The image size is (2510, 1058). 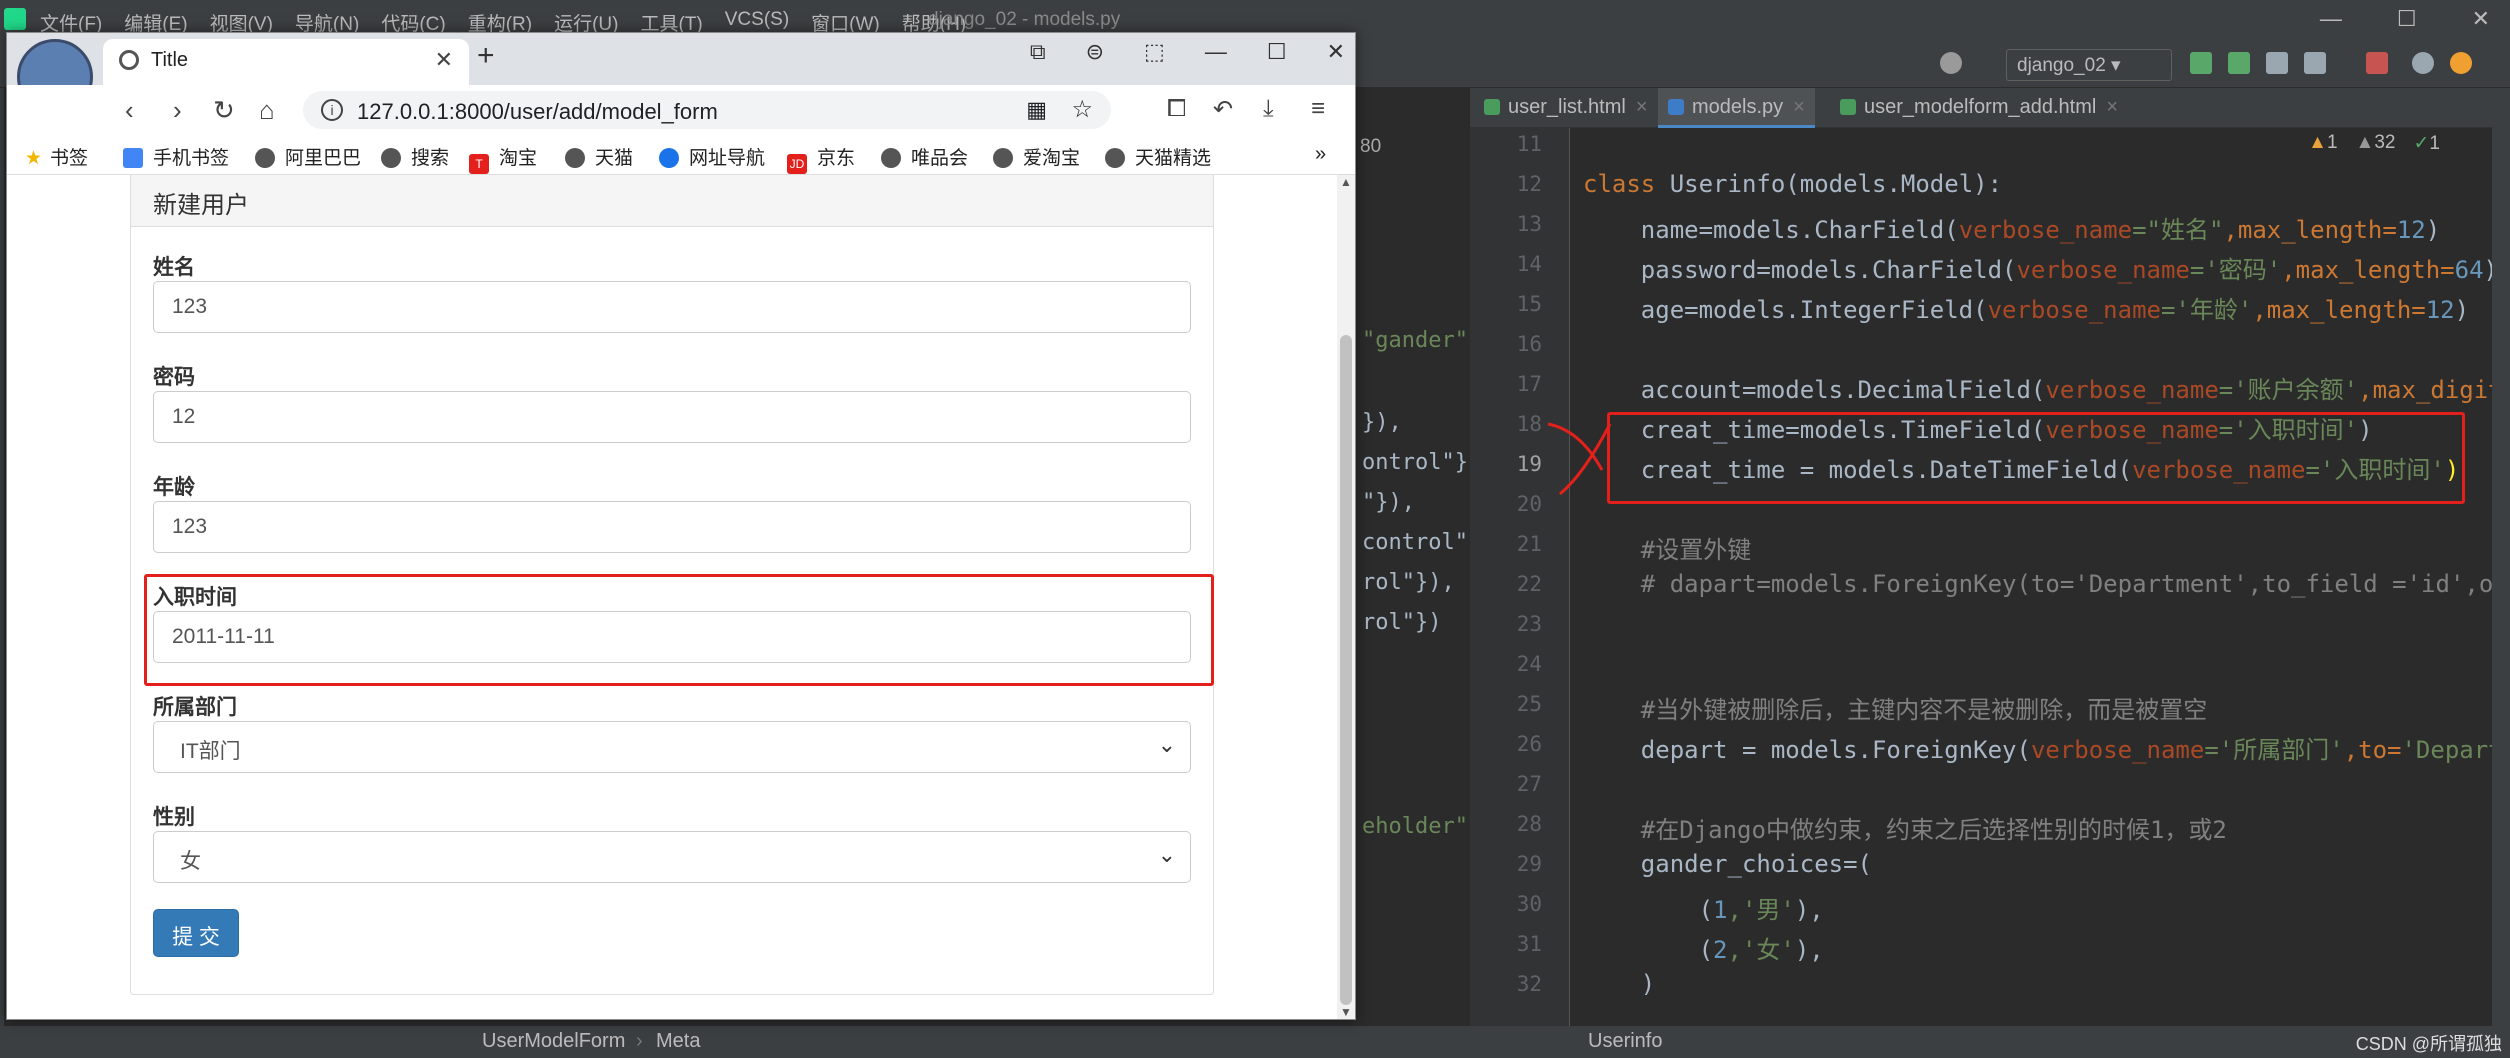 What do you see at coordinates (1268, 109) in the screenshot?
I see `download-icon: ⤓` at bounding box center [1268, 109].